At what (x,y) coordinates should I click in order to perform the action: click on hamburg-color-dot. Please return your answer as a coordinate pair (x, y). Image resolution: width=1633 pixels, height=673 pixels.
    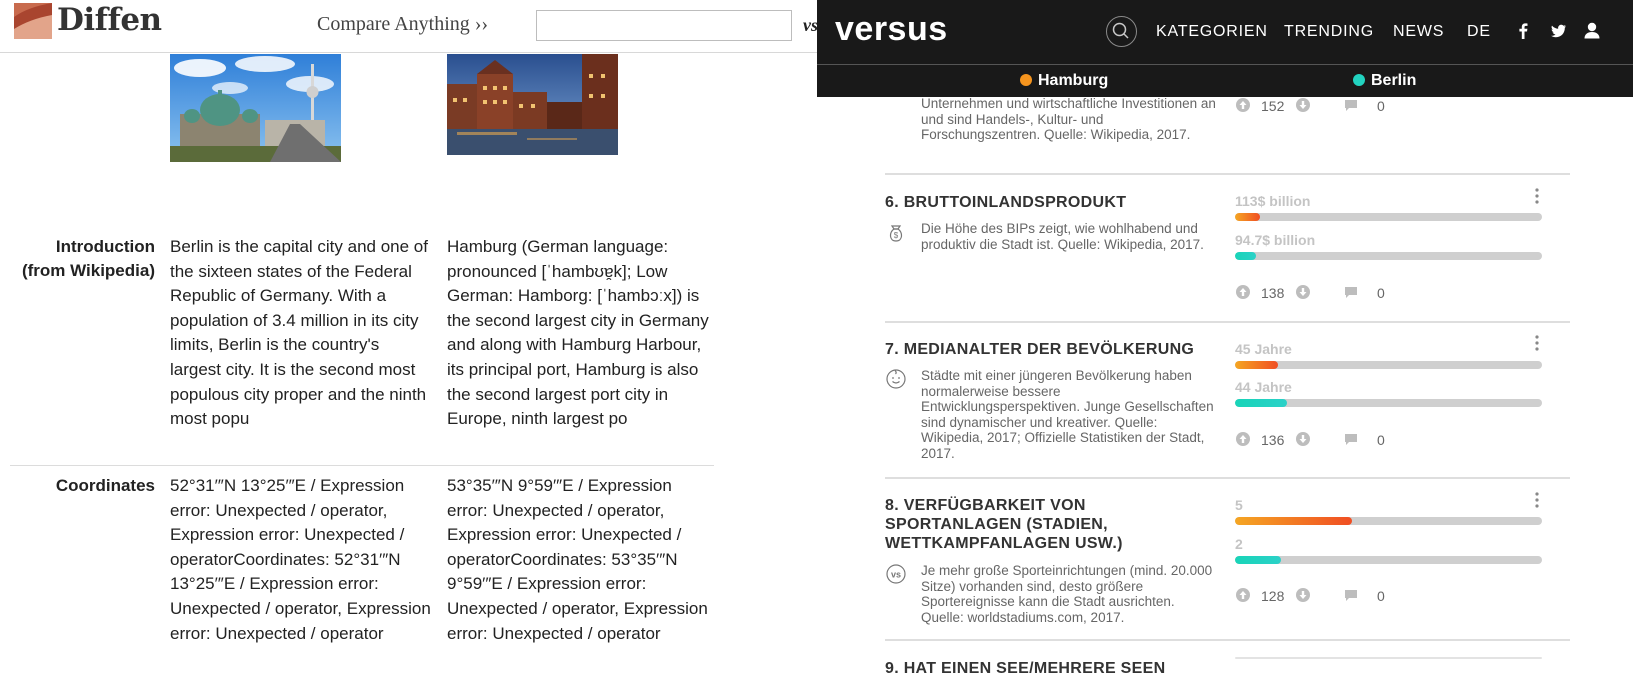
    Looking at the image, I should click on (1026, 80).